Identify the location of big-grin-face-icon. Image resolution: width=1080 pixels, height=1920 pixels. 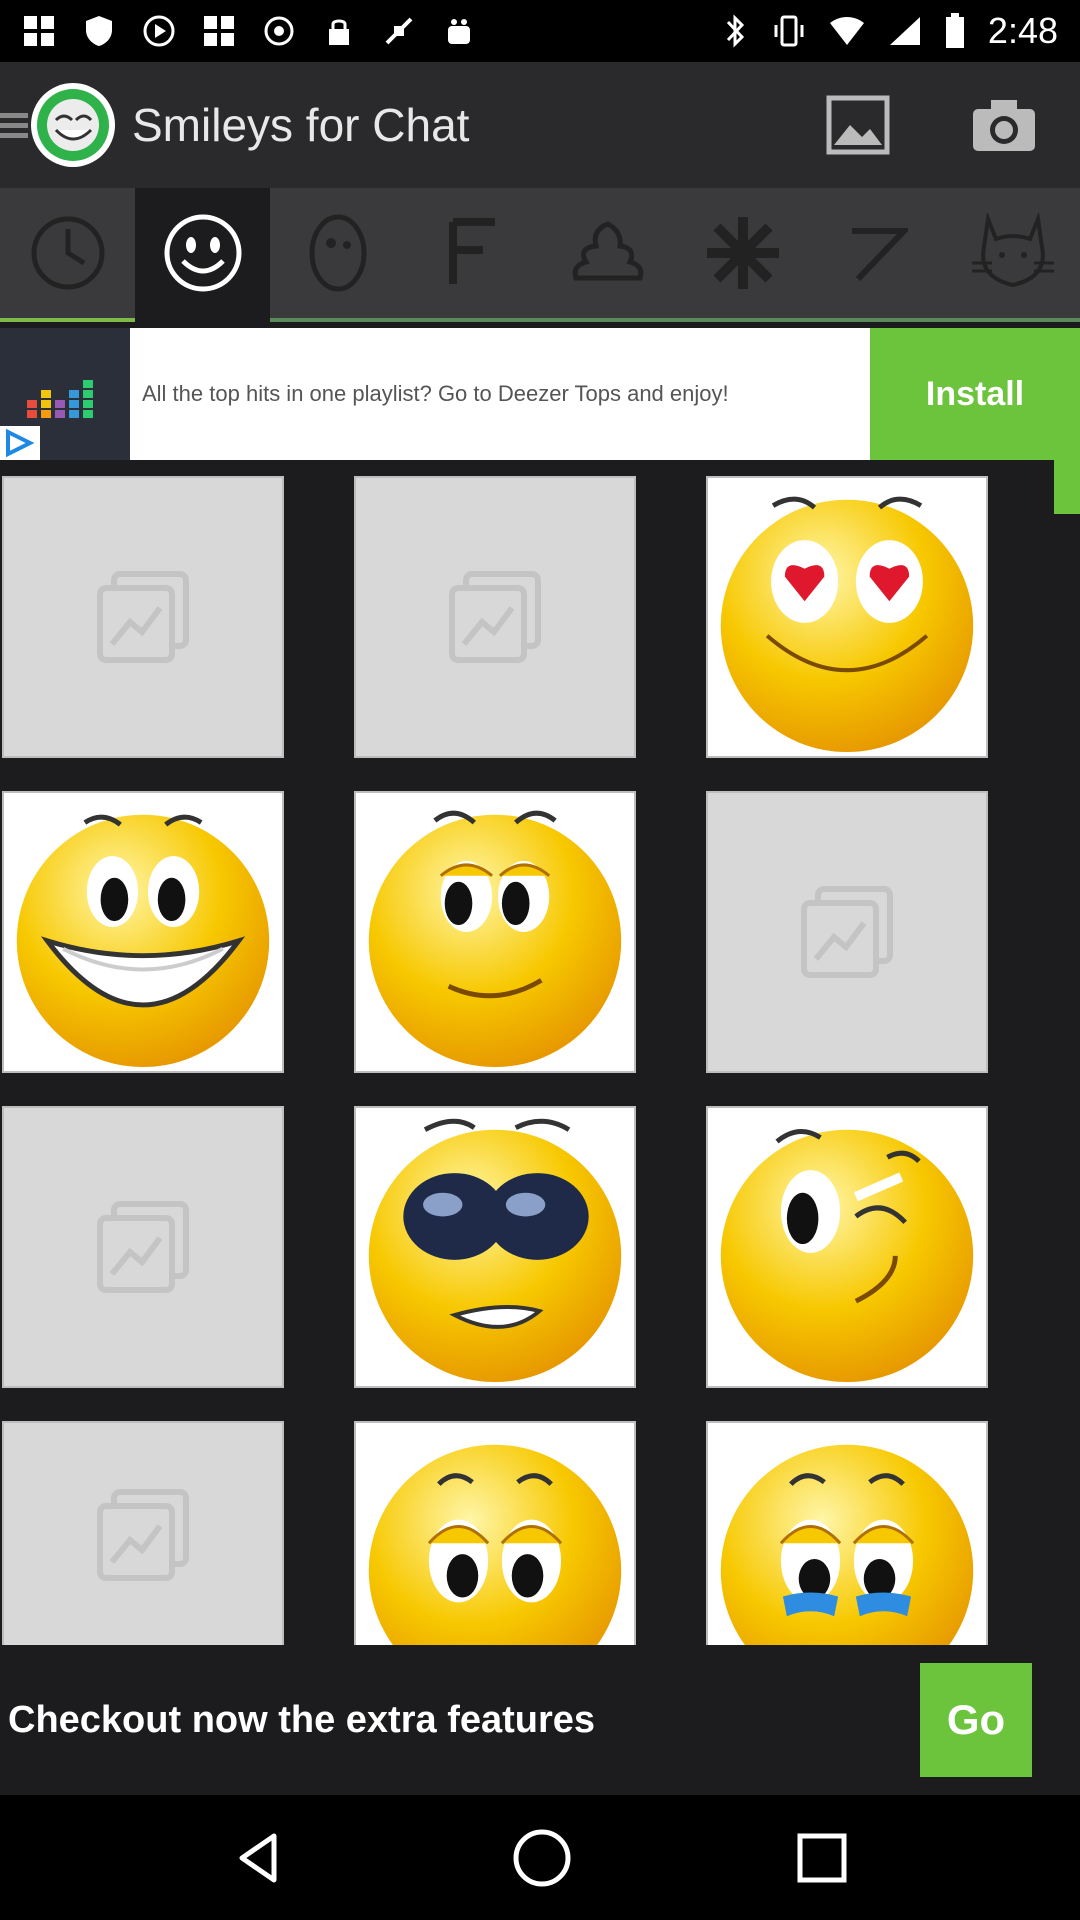
(143, 941).